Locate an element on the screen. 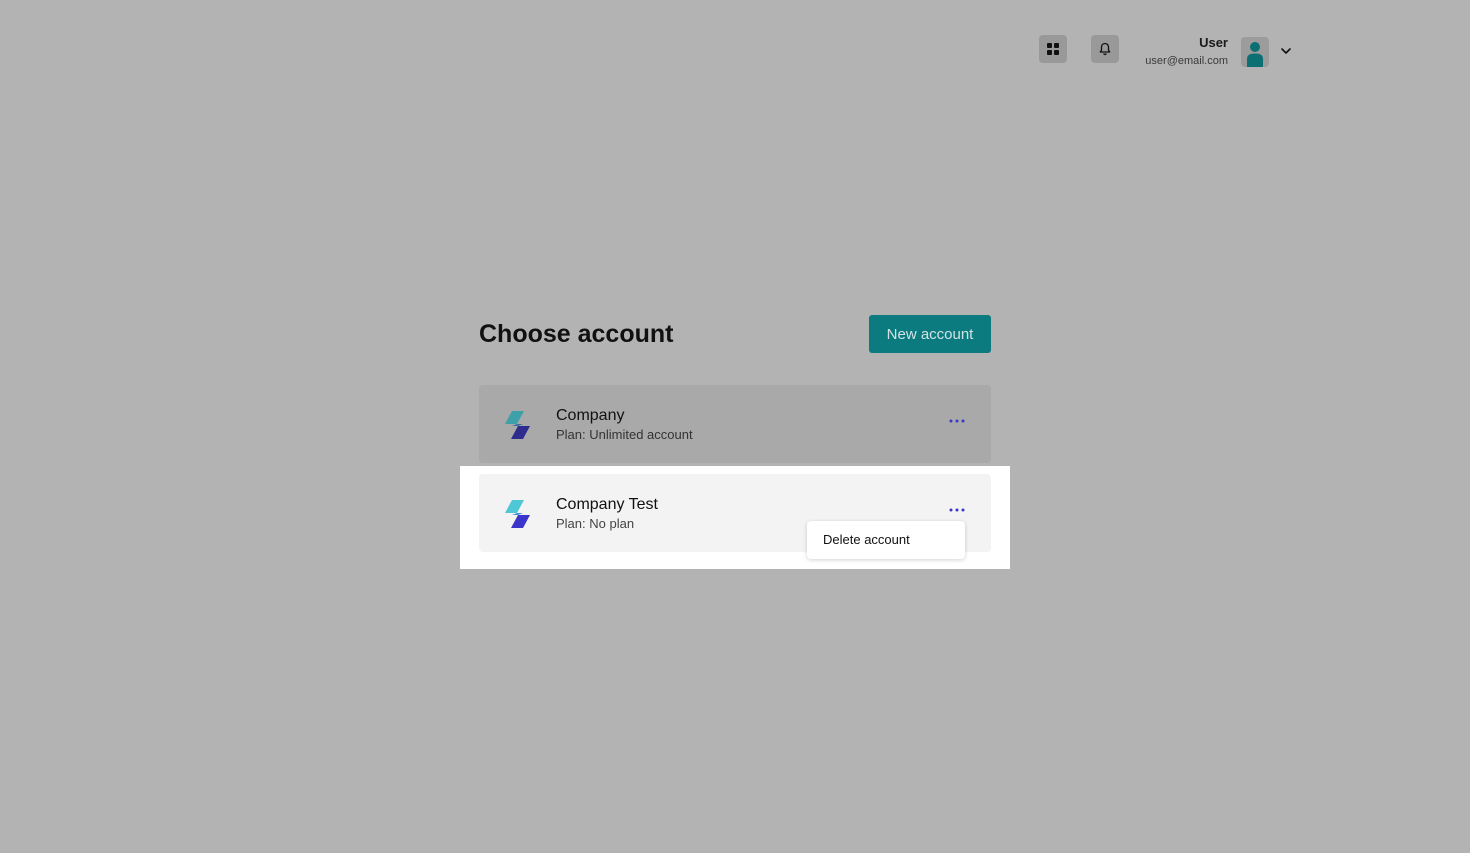  apps-grid-icon is located at coordinates (1053, 49).